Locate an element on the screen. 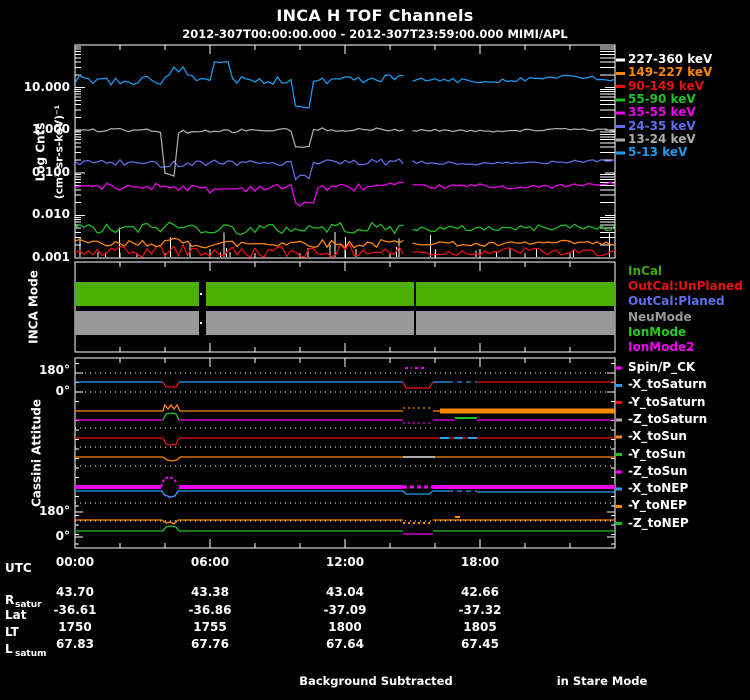 The image size is (750, 700). flux-legend-label: 227-360 keV is located at coordinates (670, 59).